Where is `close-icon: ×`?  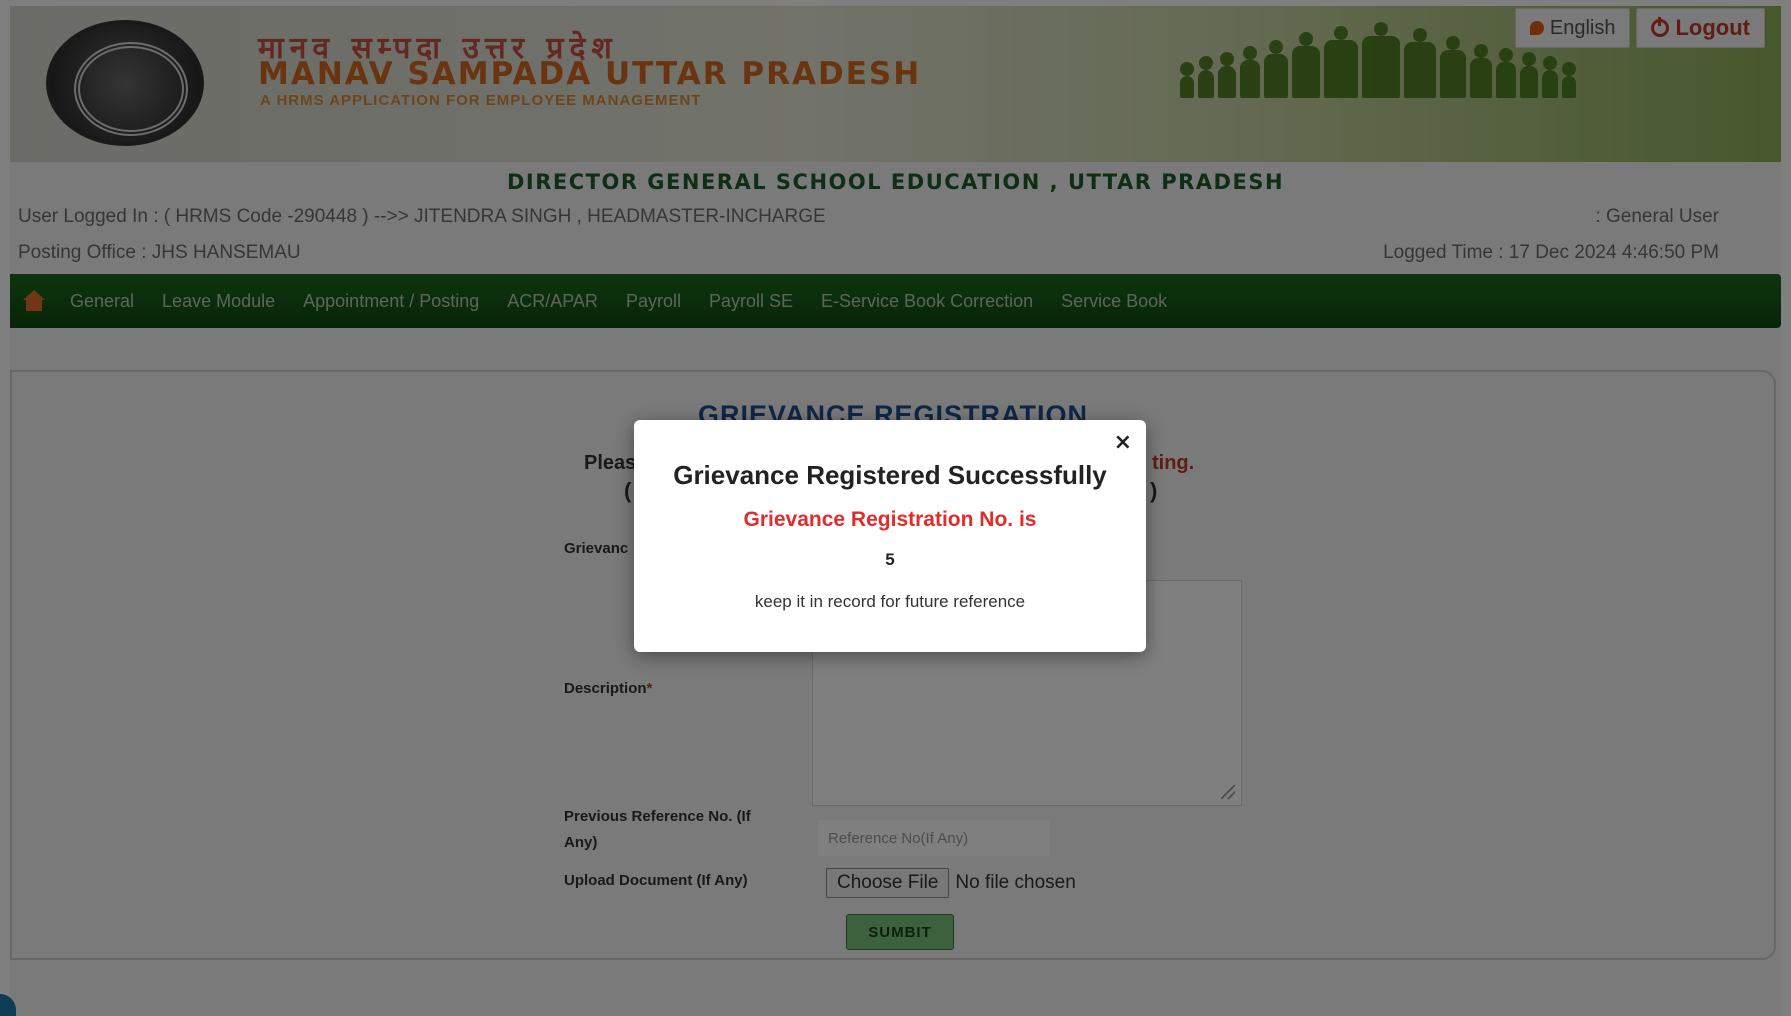
close-icon: × is located at coordinates (1123, 443).